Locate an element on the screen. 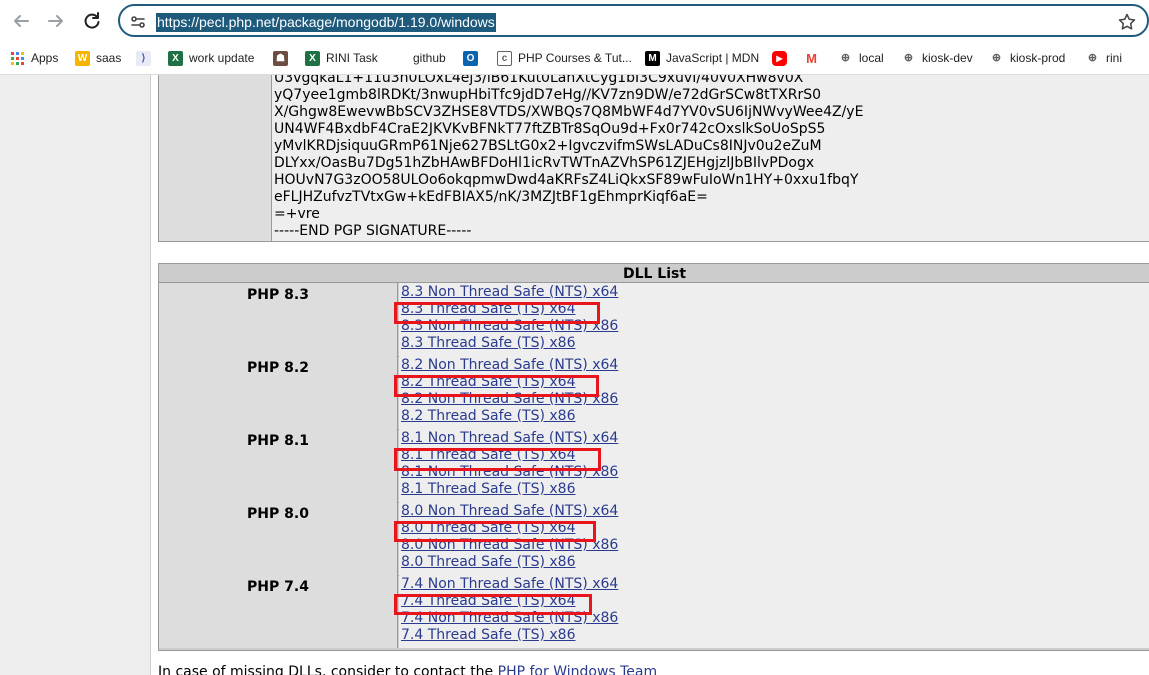 The width and height of the screenshot is (1149, 675). php-version-label: PHP 8.1 is located at coordinates (278, 465).